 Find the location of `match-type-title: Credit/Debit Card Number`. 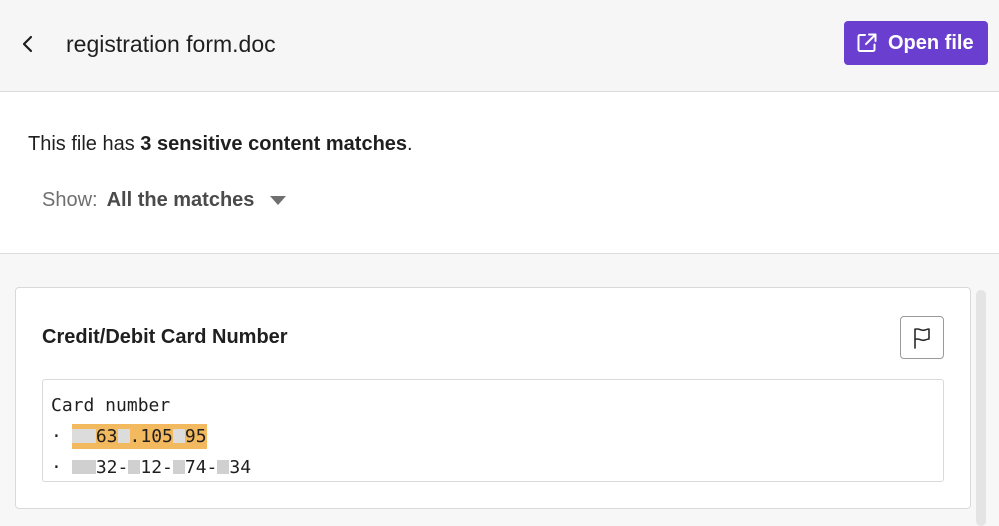

match-type-title: Credit/Debit Card Number is located at coordinates (165, 337).